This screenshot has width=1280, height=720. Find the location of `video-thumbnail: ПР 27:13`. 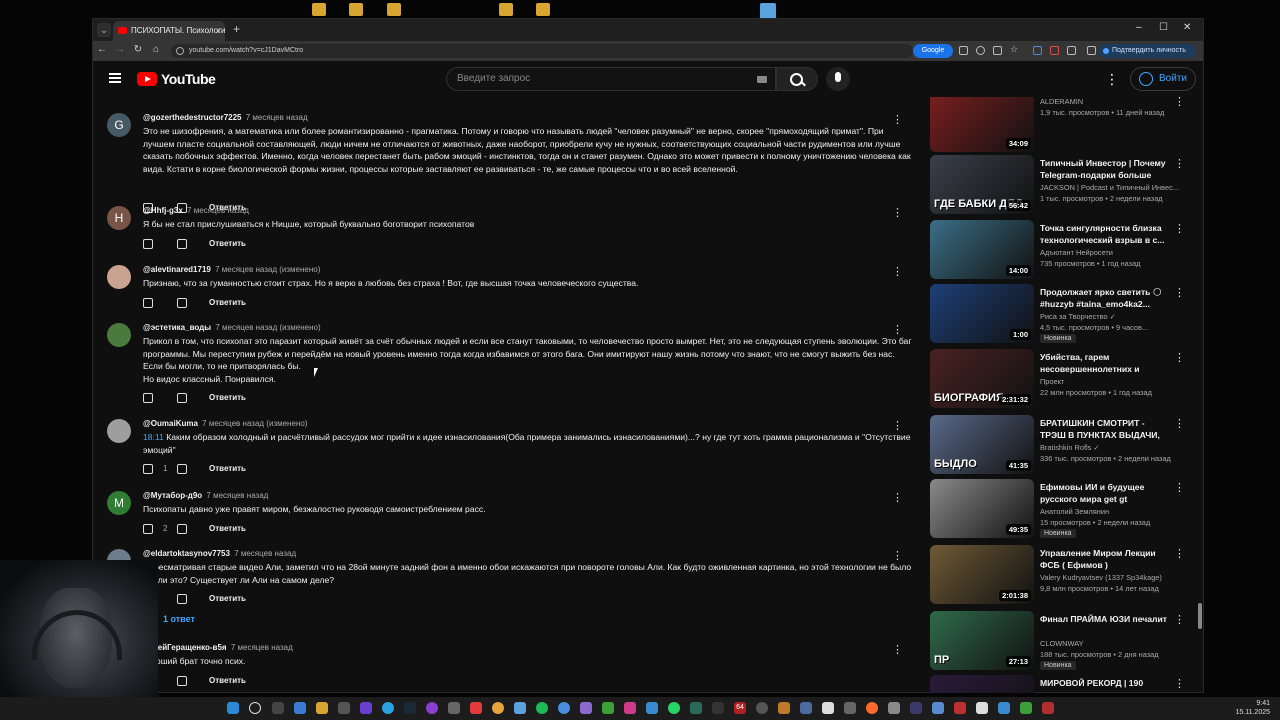

video-thumbnail: ПР 27:13 is located at coordinates (982, 640).